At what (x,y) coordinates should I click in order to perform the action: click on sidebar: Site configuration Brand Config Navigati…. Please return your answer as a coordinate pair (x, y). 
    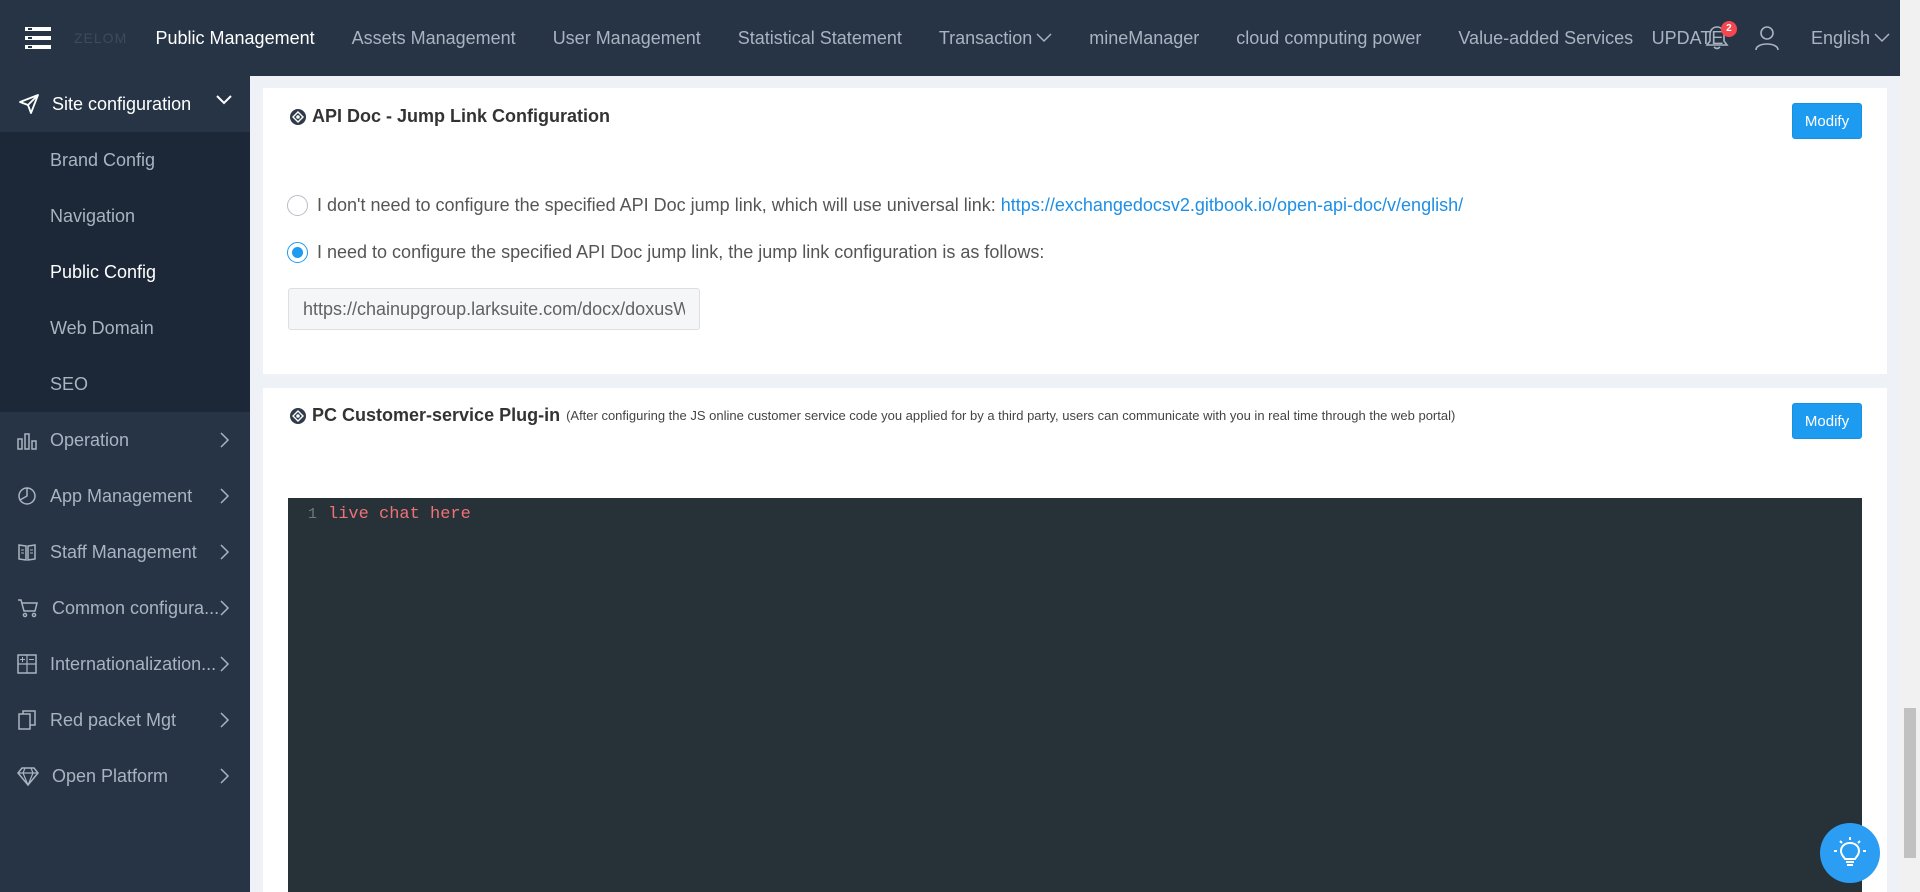
    Looking at the image, I should click on (125, 484).